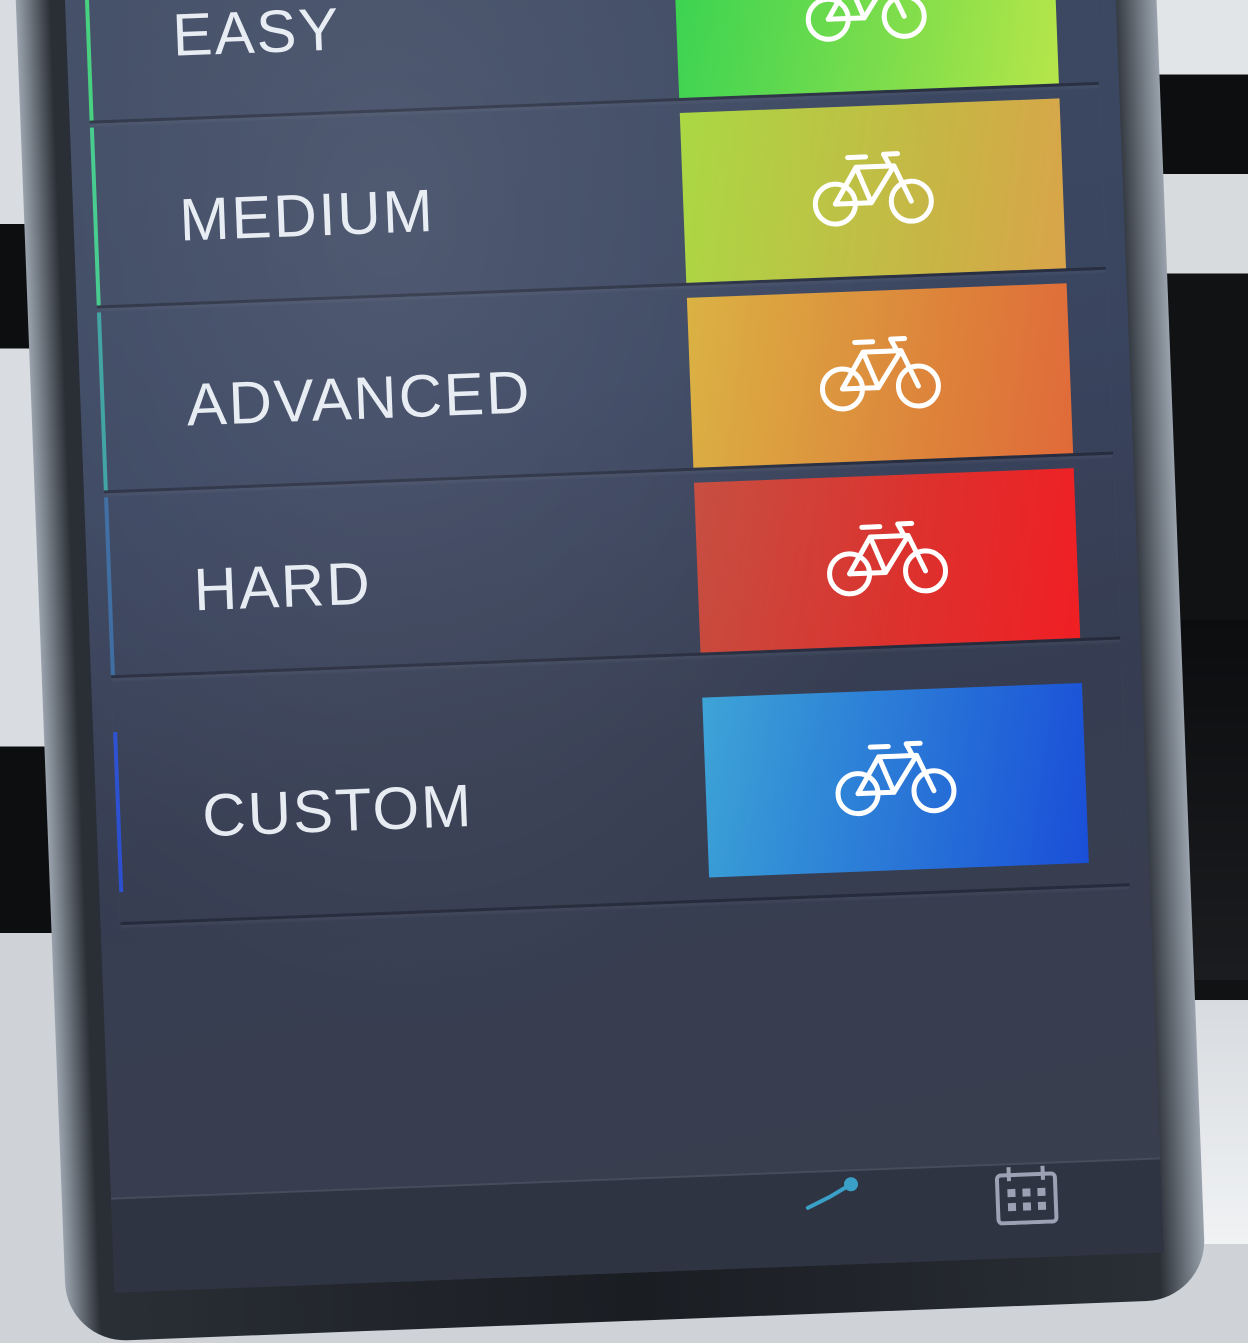 The height and width of the screenshot is (1343, 1248). I want to click on level-row-hard: HARD, so click(612, 568).